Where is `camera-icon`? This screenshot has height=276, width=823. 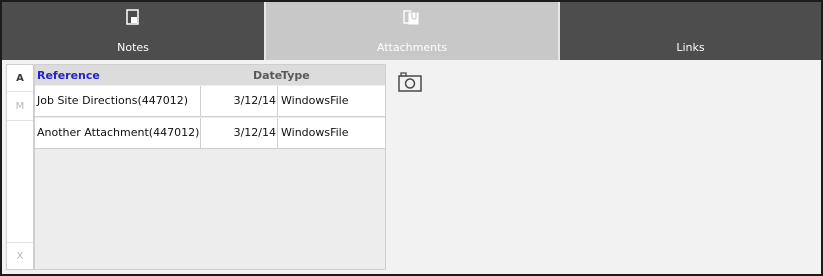
camera-icon is located at coordinates (410, 84).